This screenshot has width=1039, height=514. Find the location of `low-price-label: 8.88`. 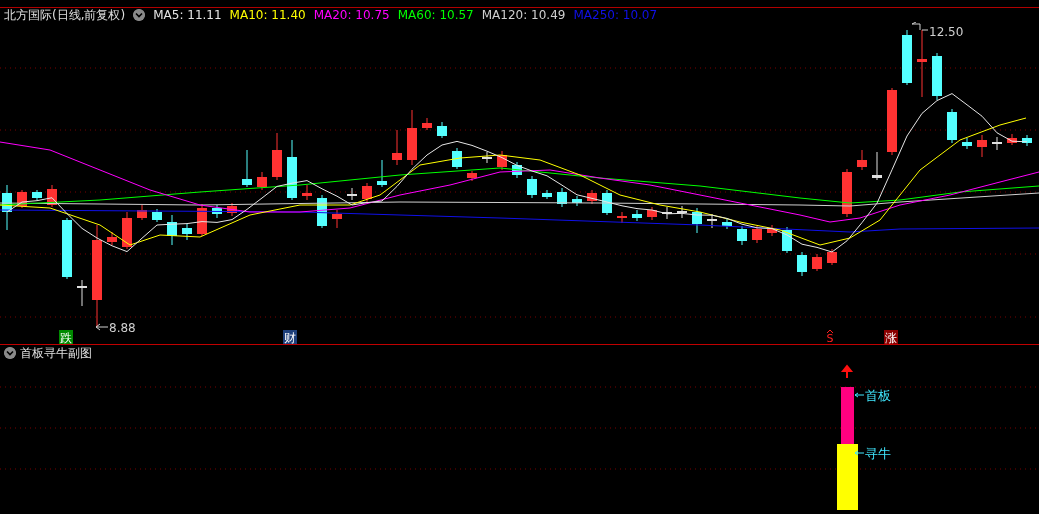

low-price-label: 8.88 is located at coordinates (122, 328).